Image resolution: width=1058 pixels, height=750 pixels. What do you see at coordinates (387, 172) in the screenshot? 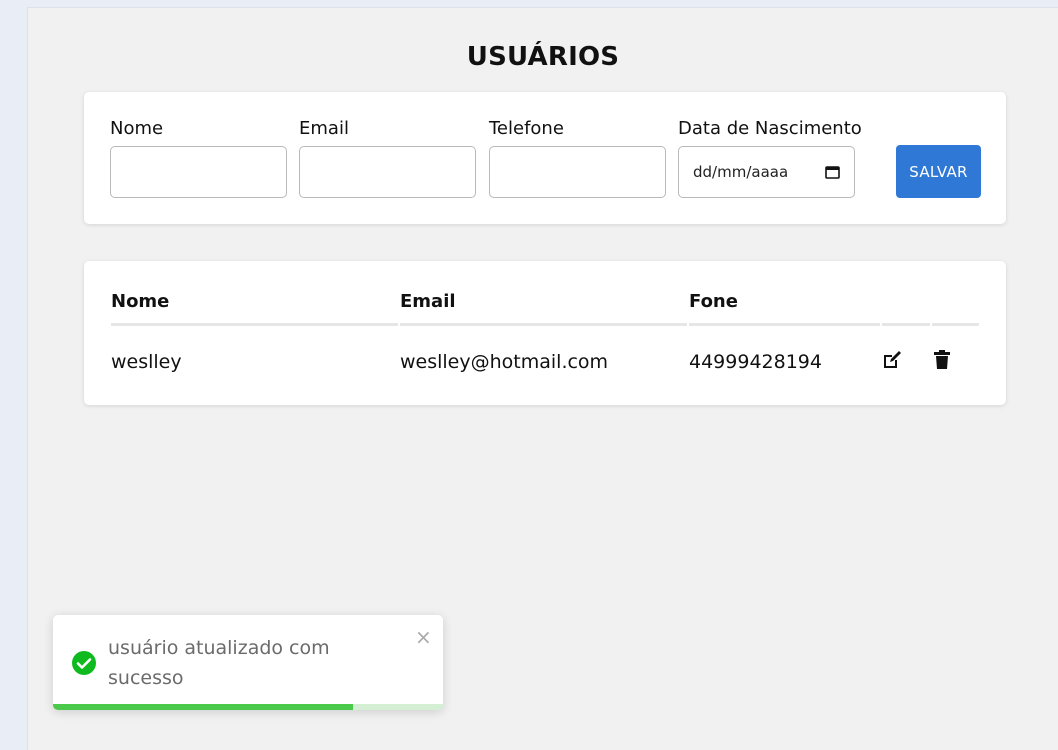
I see `email-input` at bounding box center [387, 172].